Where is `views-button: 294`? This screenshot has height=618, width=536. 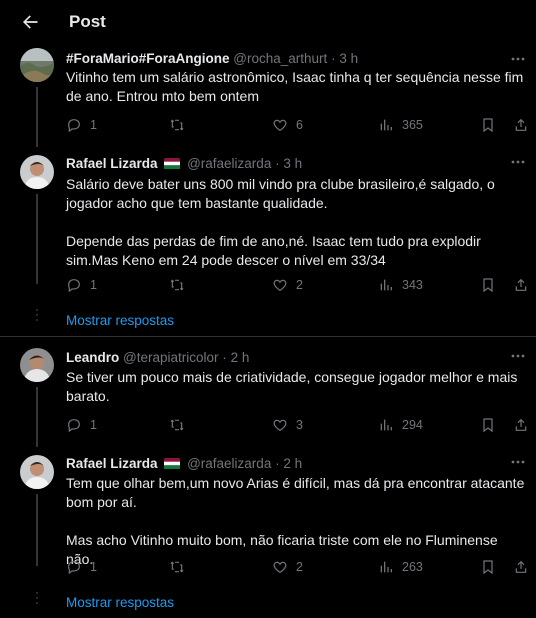
views-button: 294 is located at coordinates (400, 425).